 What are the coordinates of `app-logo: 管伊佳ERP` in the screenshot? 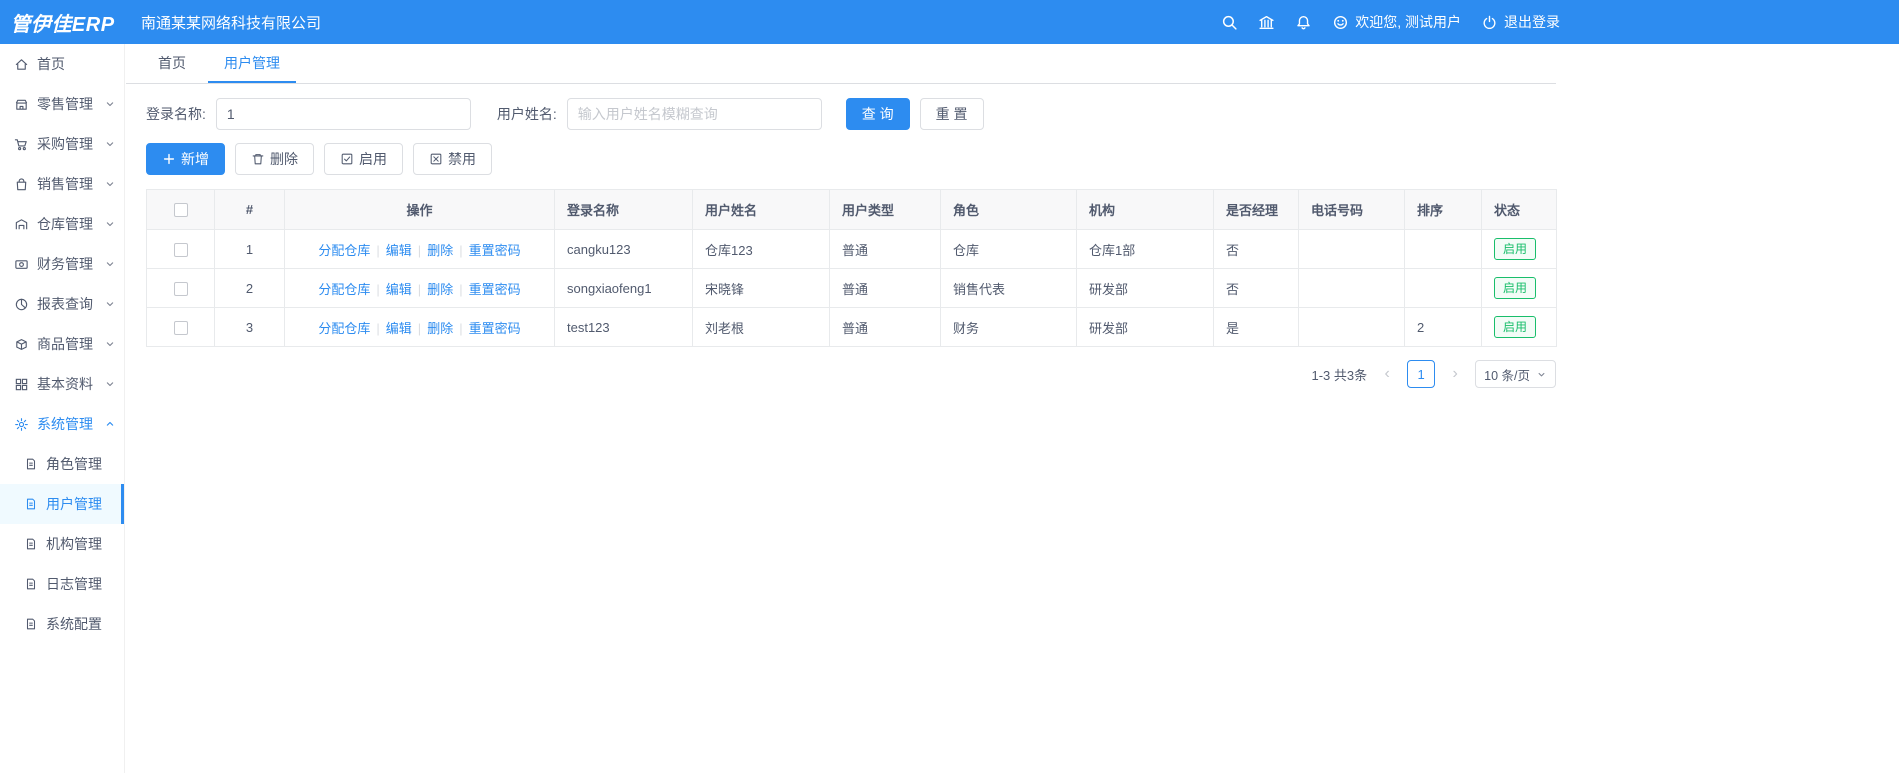 It's located at (62, 24).